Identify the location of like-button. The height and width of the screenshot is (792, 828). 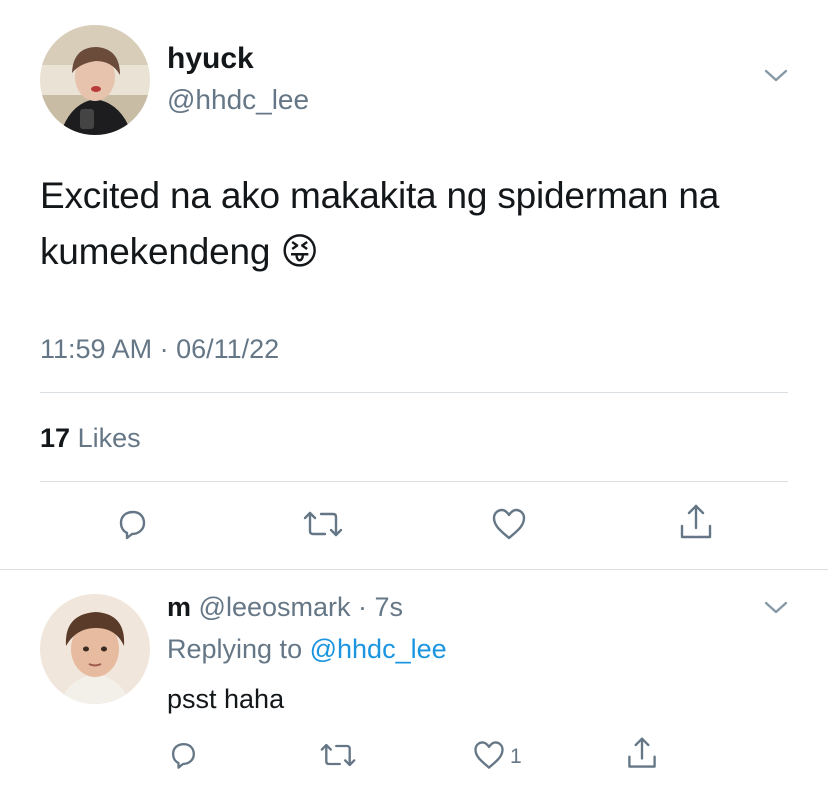
(509, 524).